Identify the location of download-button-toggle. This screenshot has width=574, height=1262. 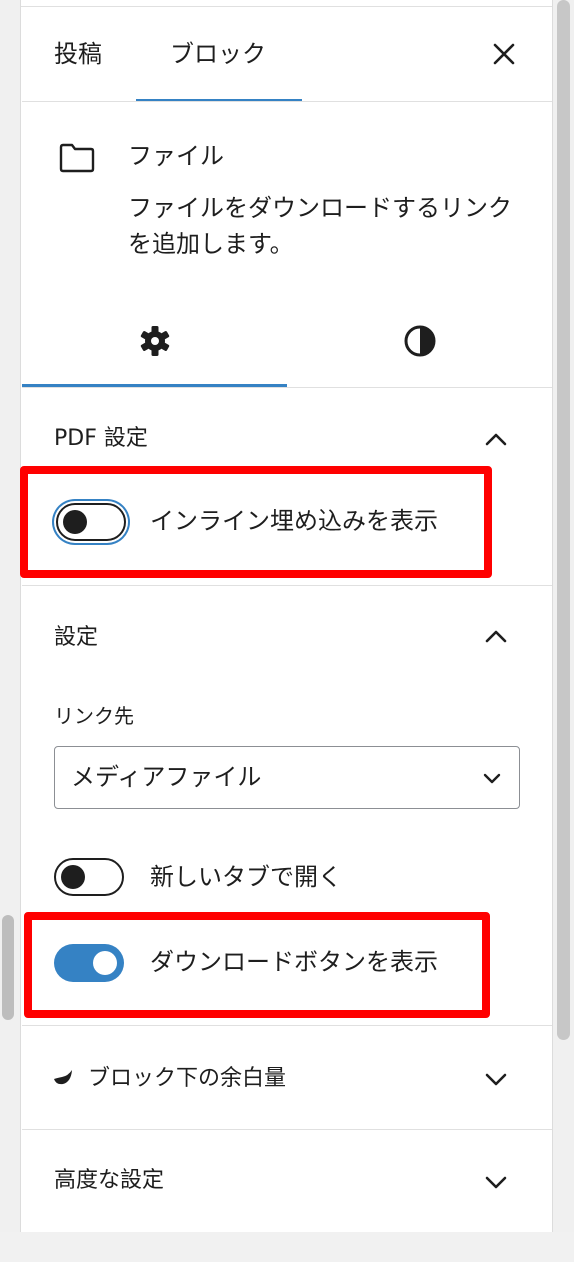
(89, 963).